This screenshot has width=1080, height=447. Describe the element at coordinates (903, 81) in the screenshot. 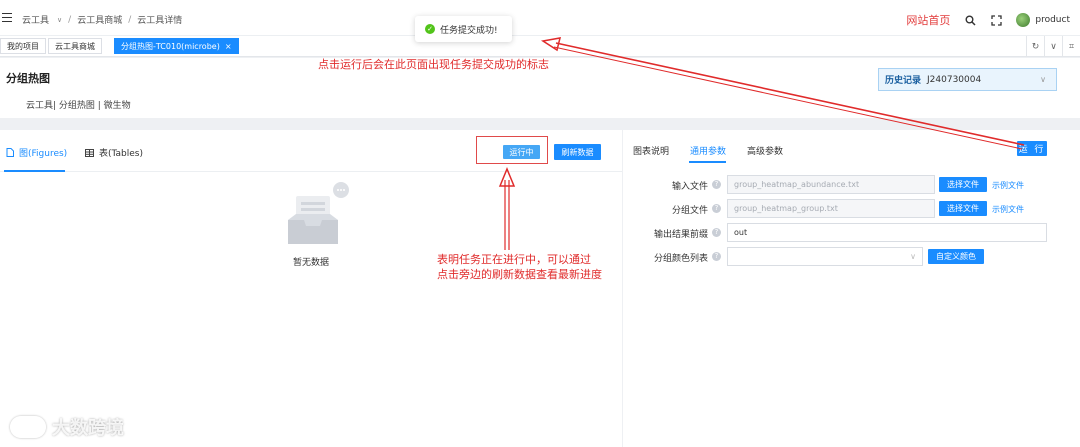

I see `history-label: 历史记录` at that location.